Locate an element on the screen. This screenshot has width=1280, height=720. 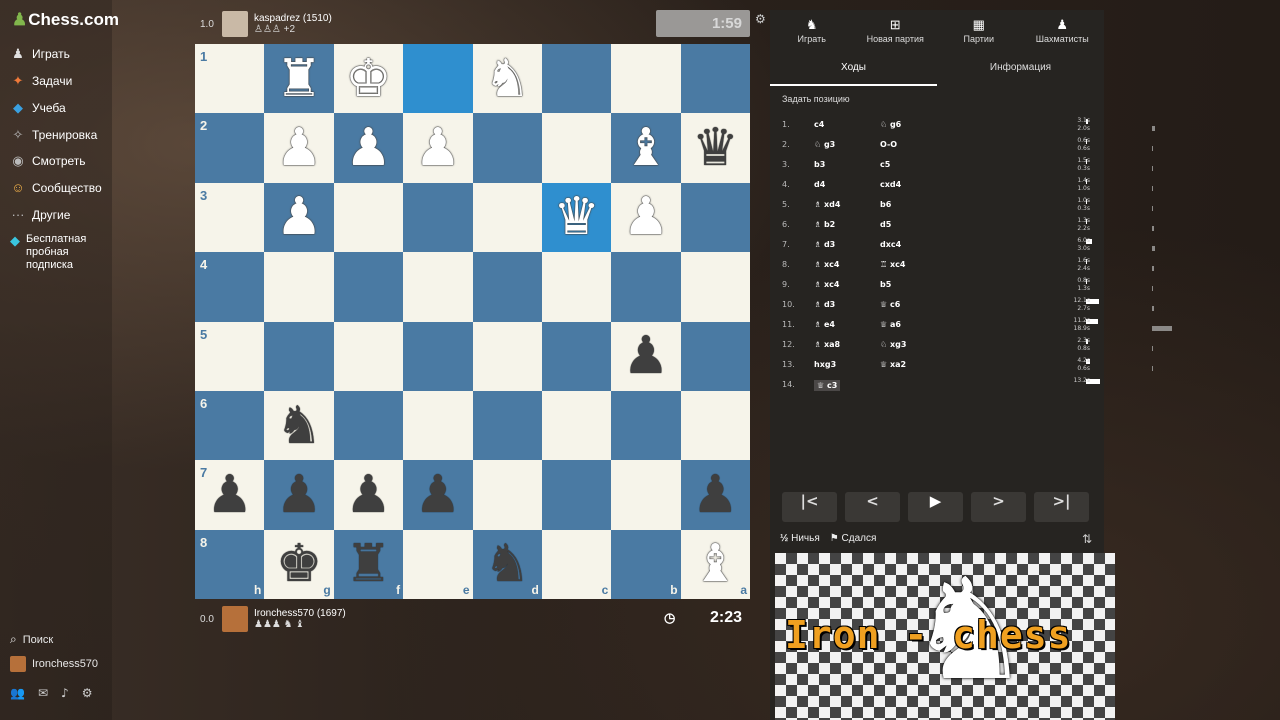
square-f1: ♚ is located at coordinates (368, 79).